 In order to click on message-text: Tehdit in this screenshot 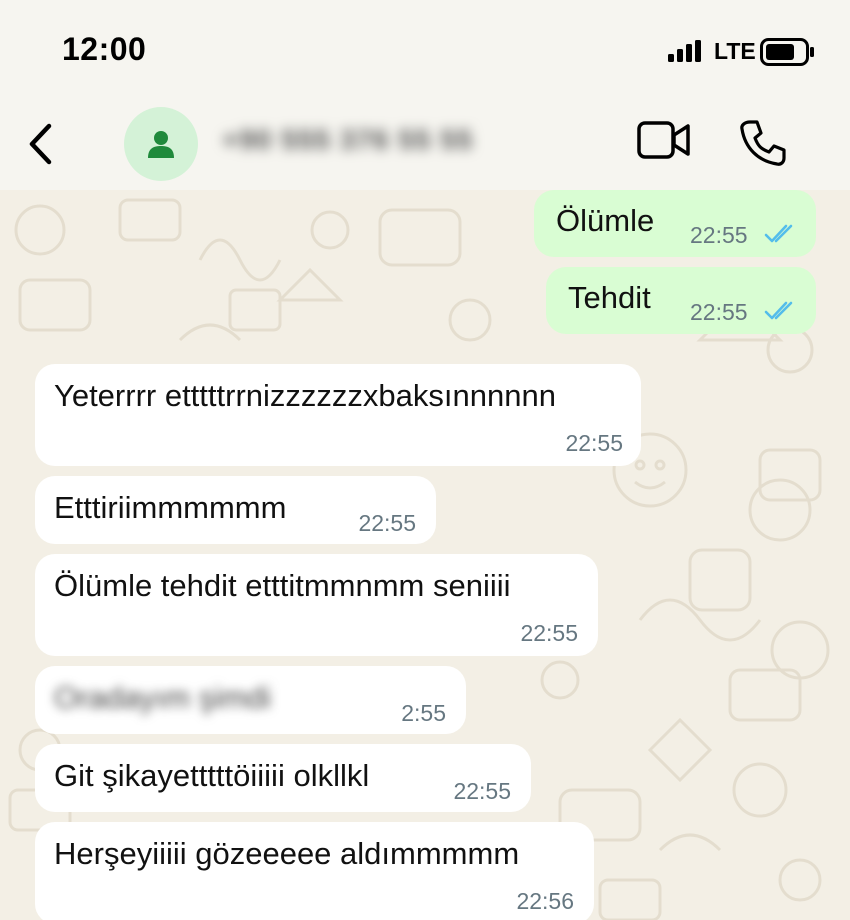, I will do `click(609, 297)`.